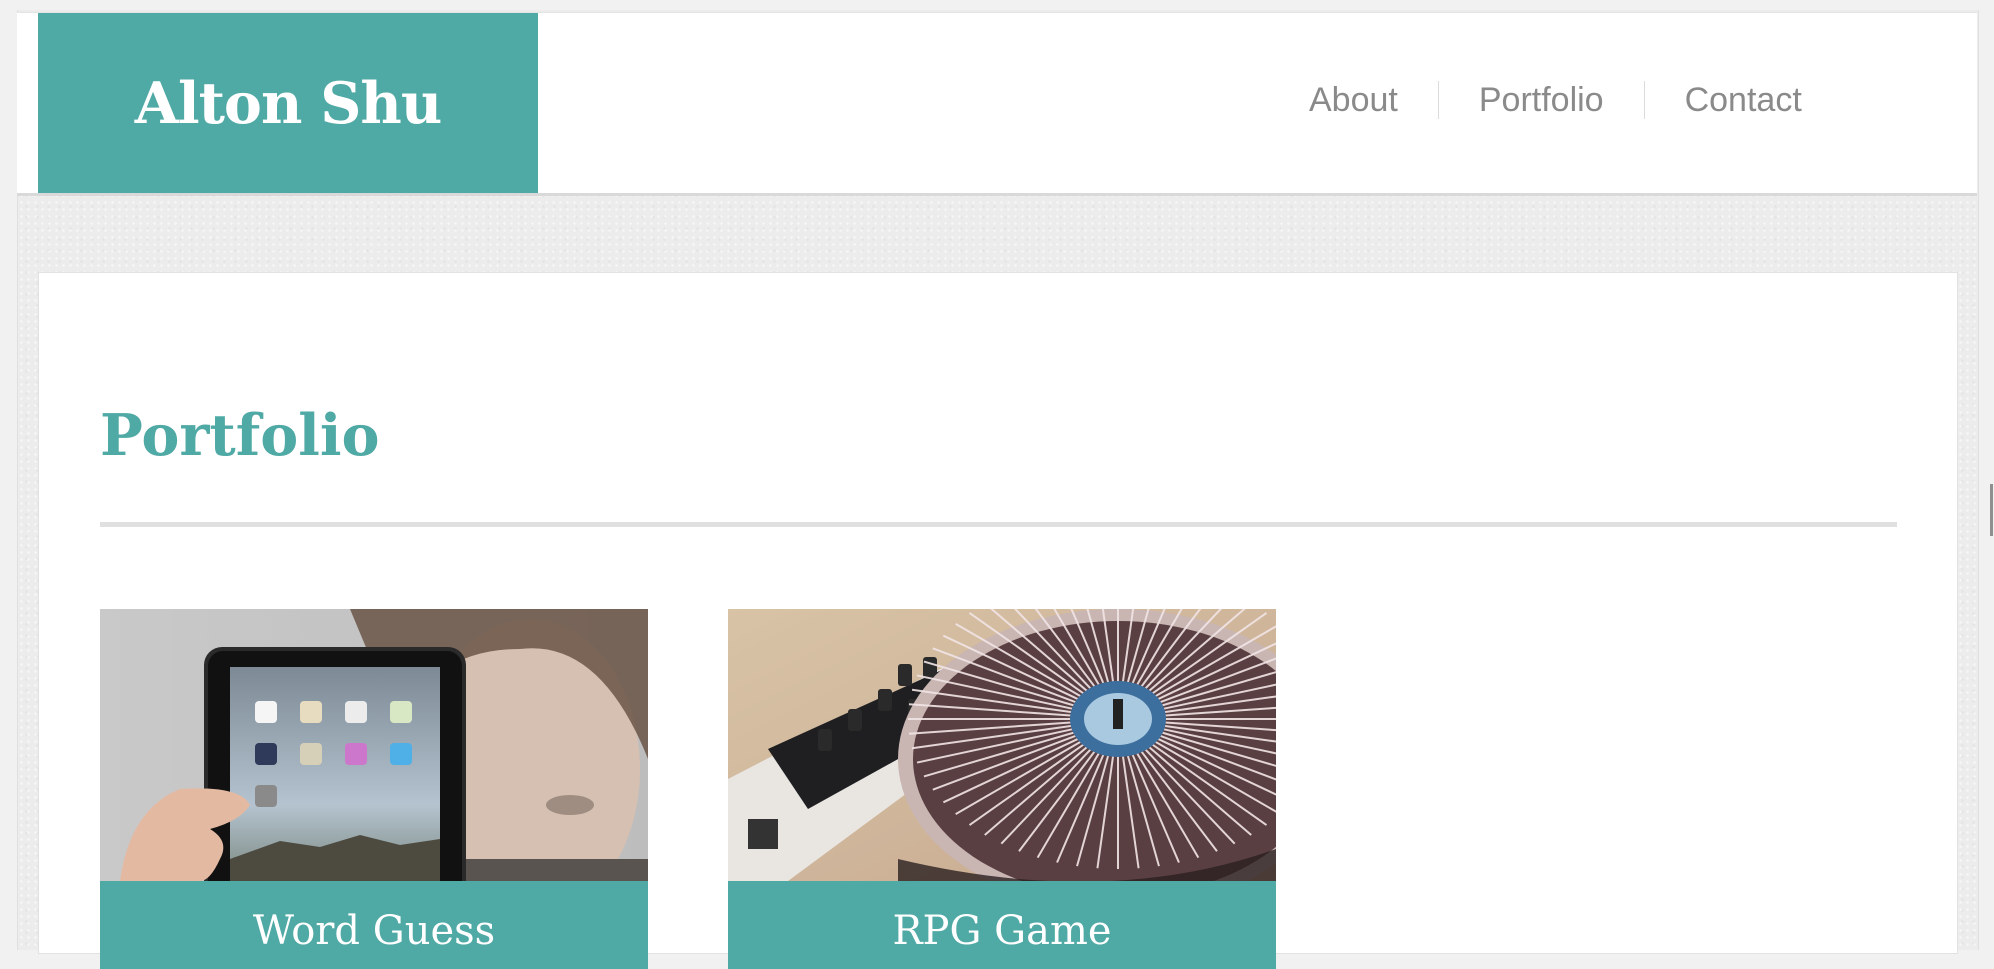 This screenshot has height=969, width=1994. I want to click on project-thumbnail-turntable, so click(1002, 745).